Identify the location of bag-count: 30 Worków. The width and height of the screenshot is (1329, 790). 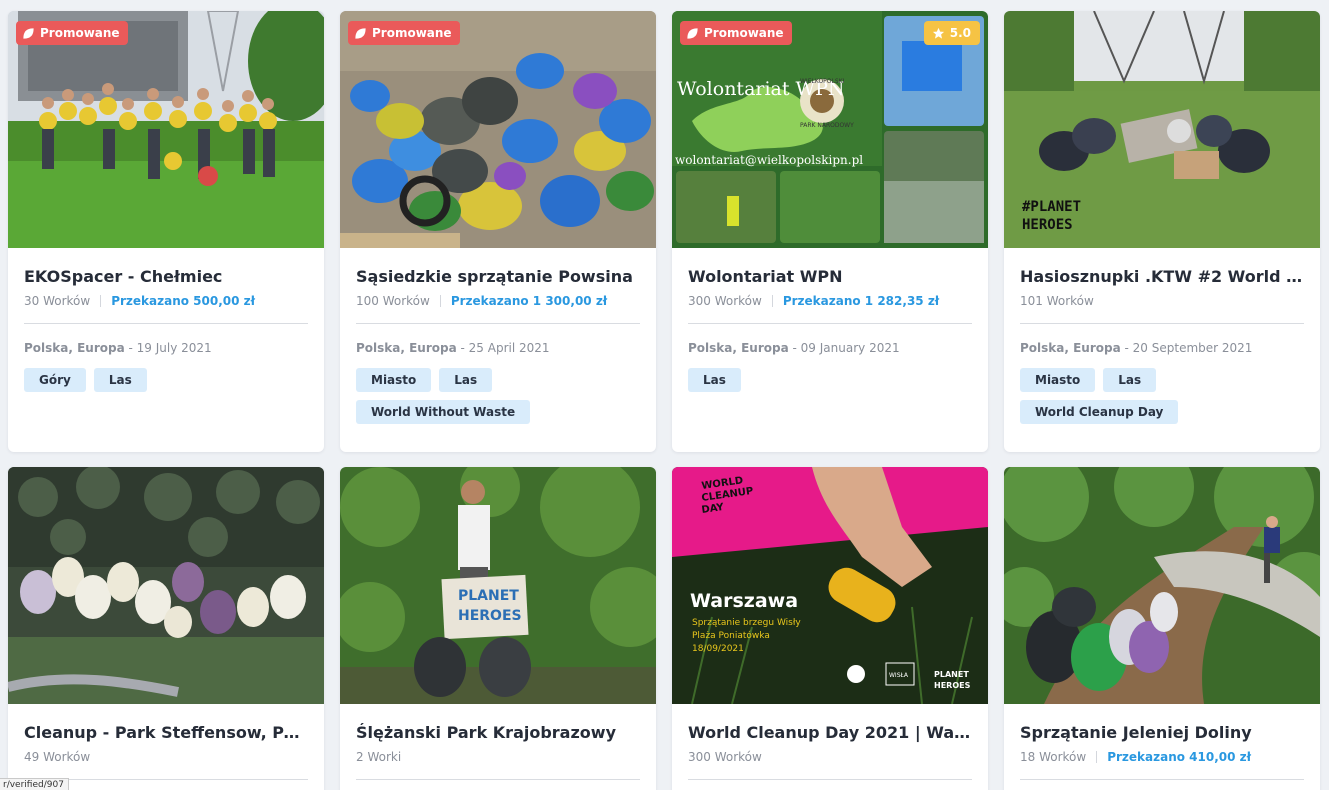
(57, 301).